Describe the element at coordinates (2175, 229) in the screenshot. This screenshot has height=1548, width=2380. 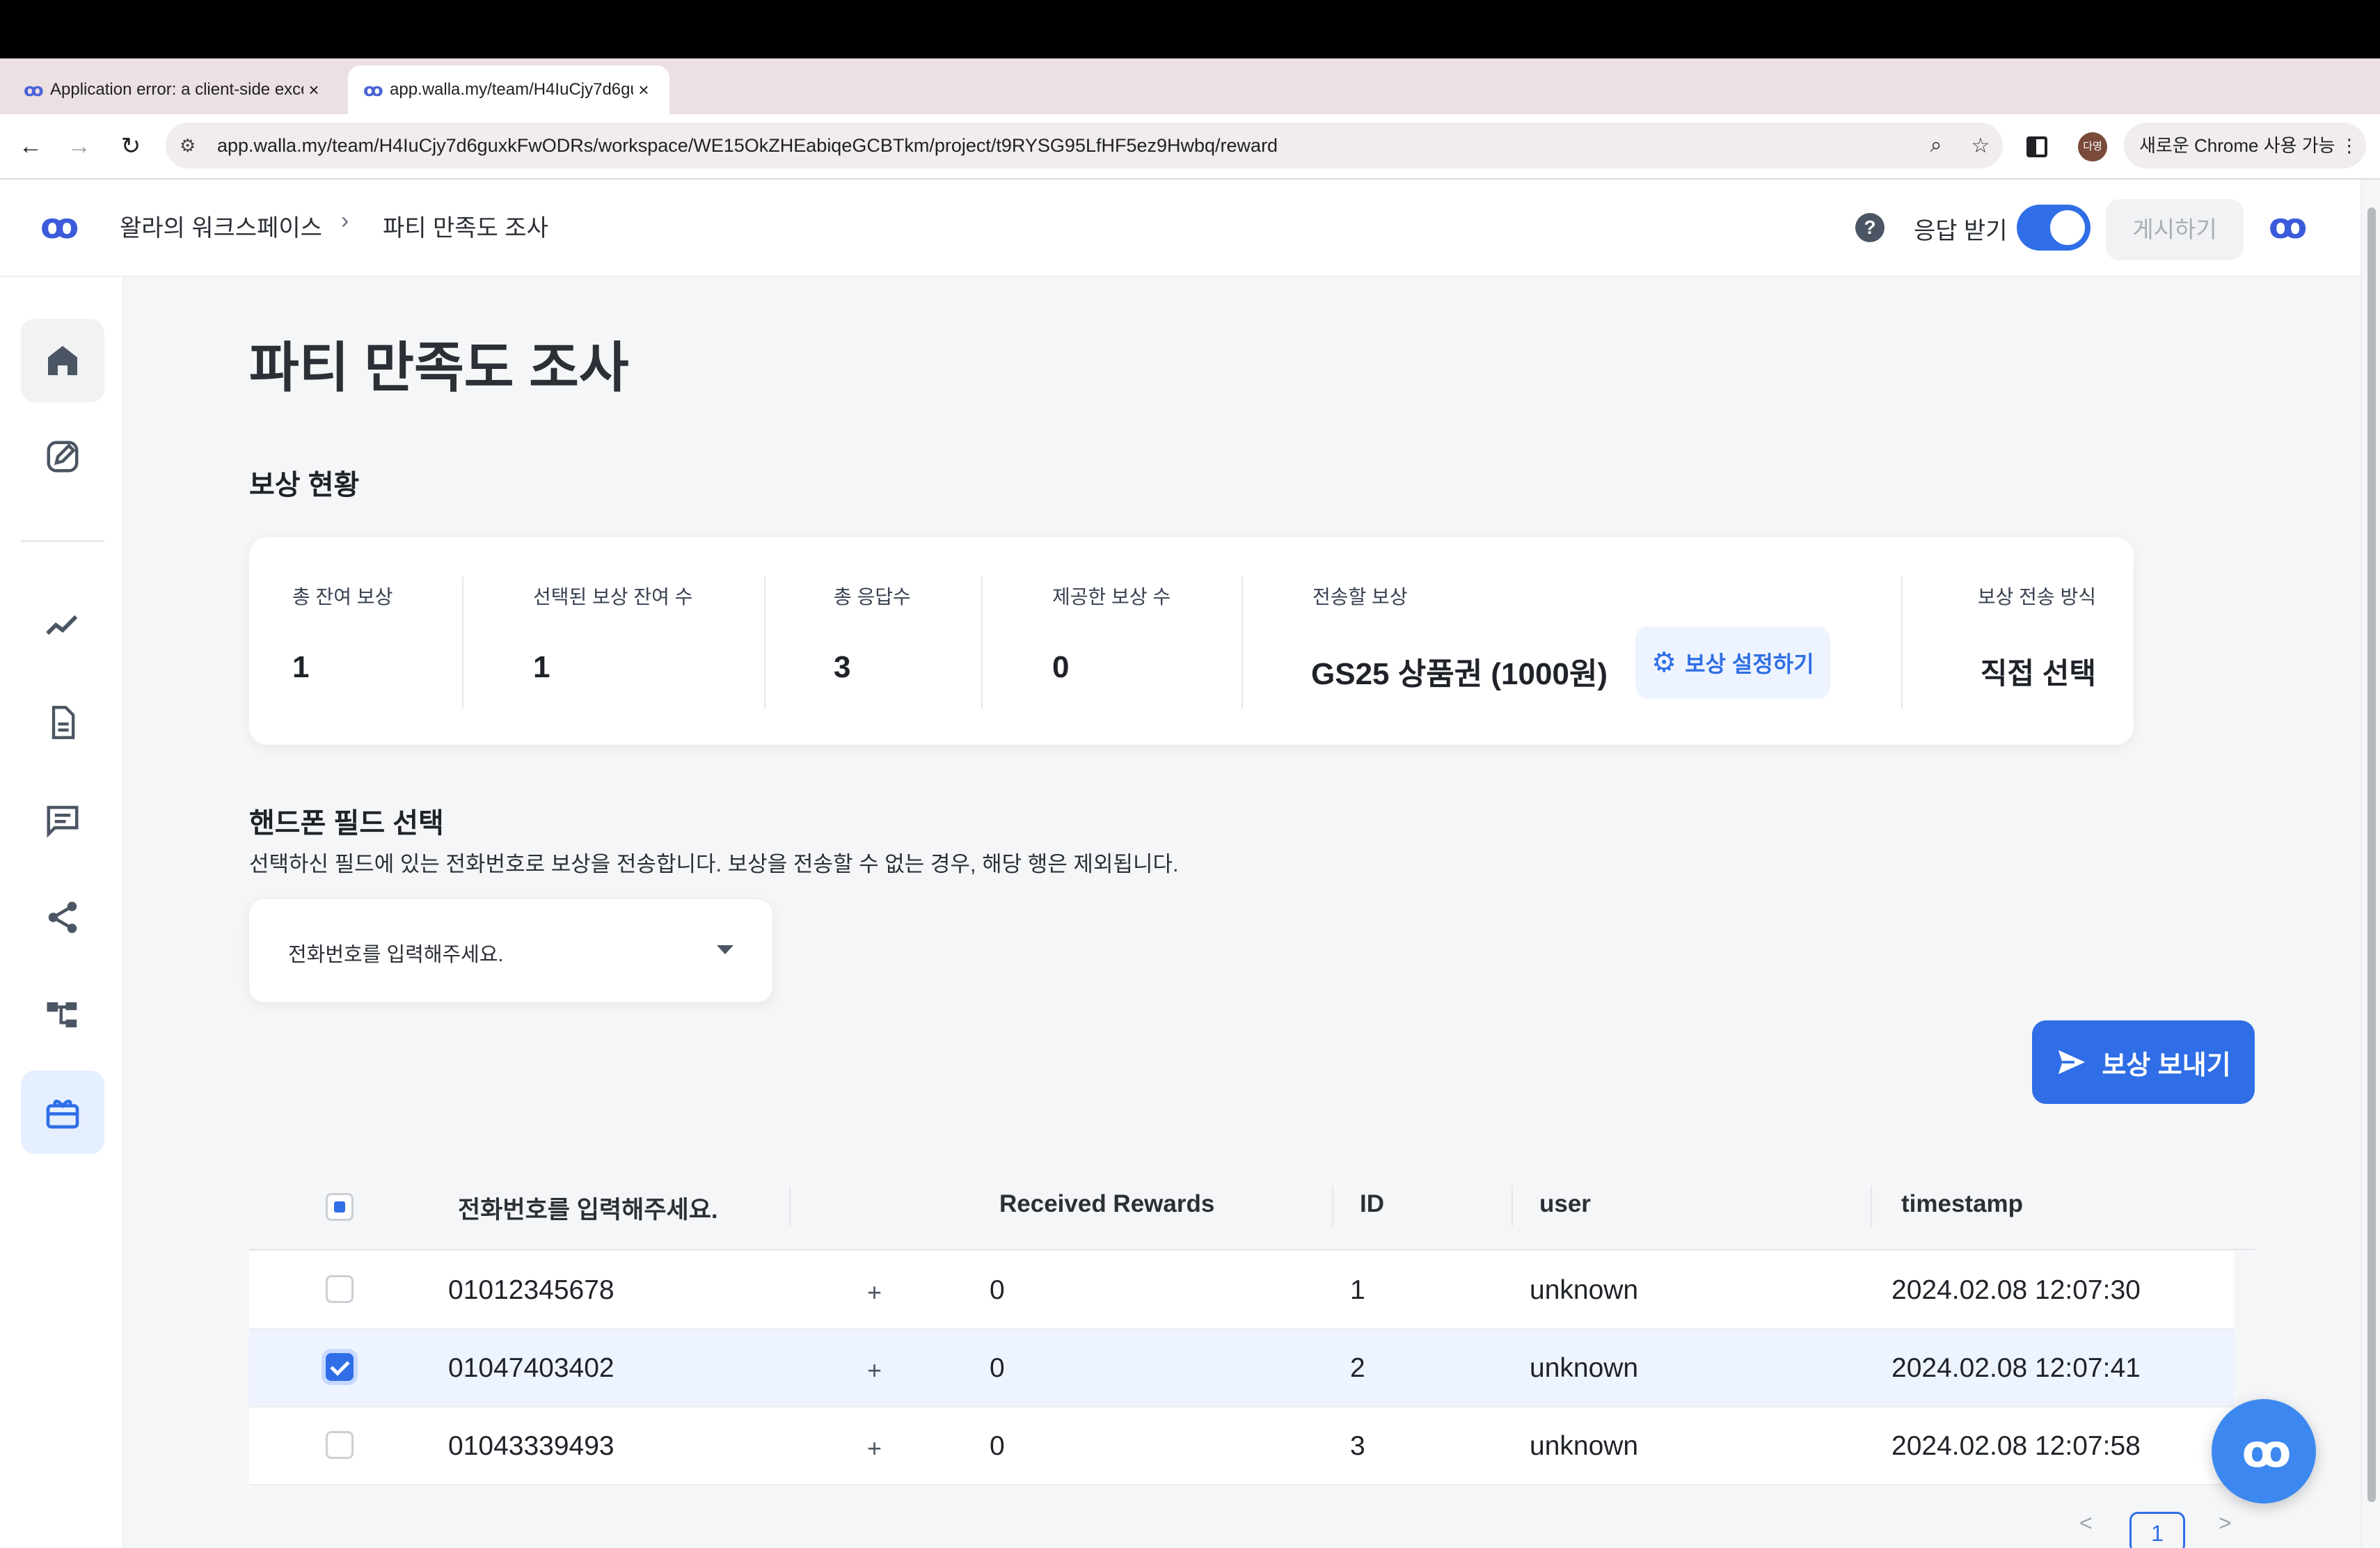
I see `publish-button: 게시하기` at that location.